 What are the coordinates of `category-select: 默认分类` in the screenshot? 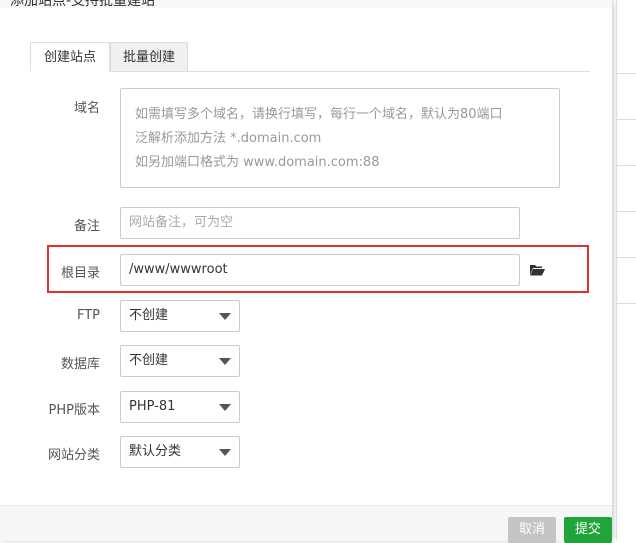 It's located at (180, 452).